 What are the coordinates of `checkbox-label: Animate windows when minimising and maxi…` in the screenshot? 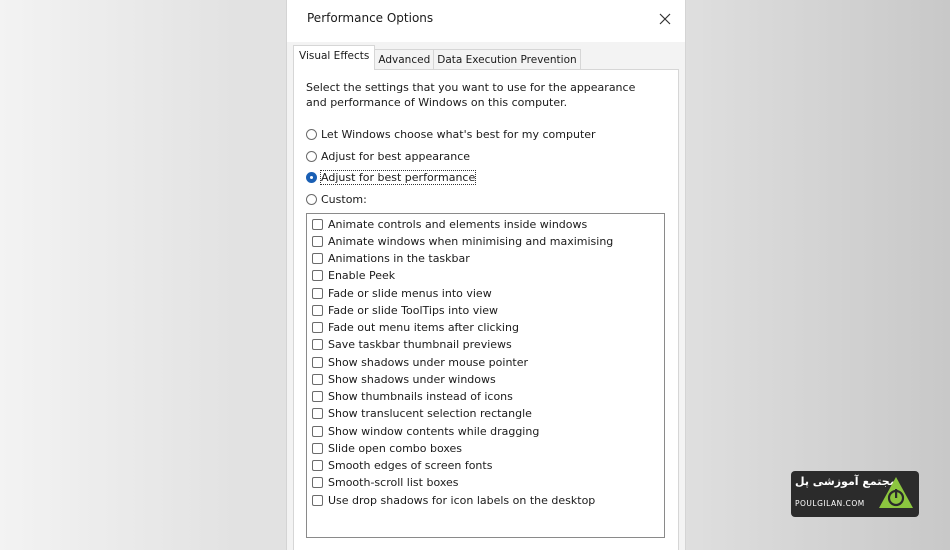 It's located at (471, 241).